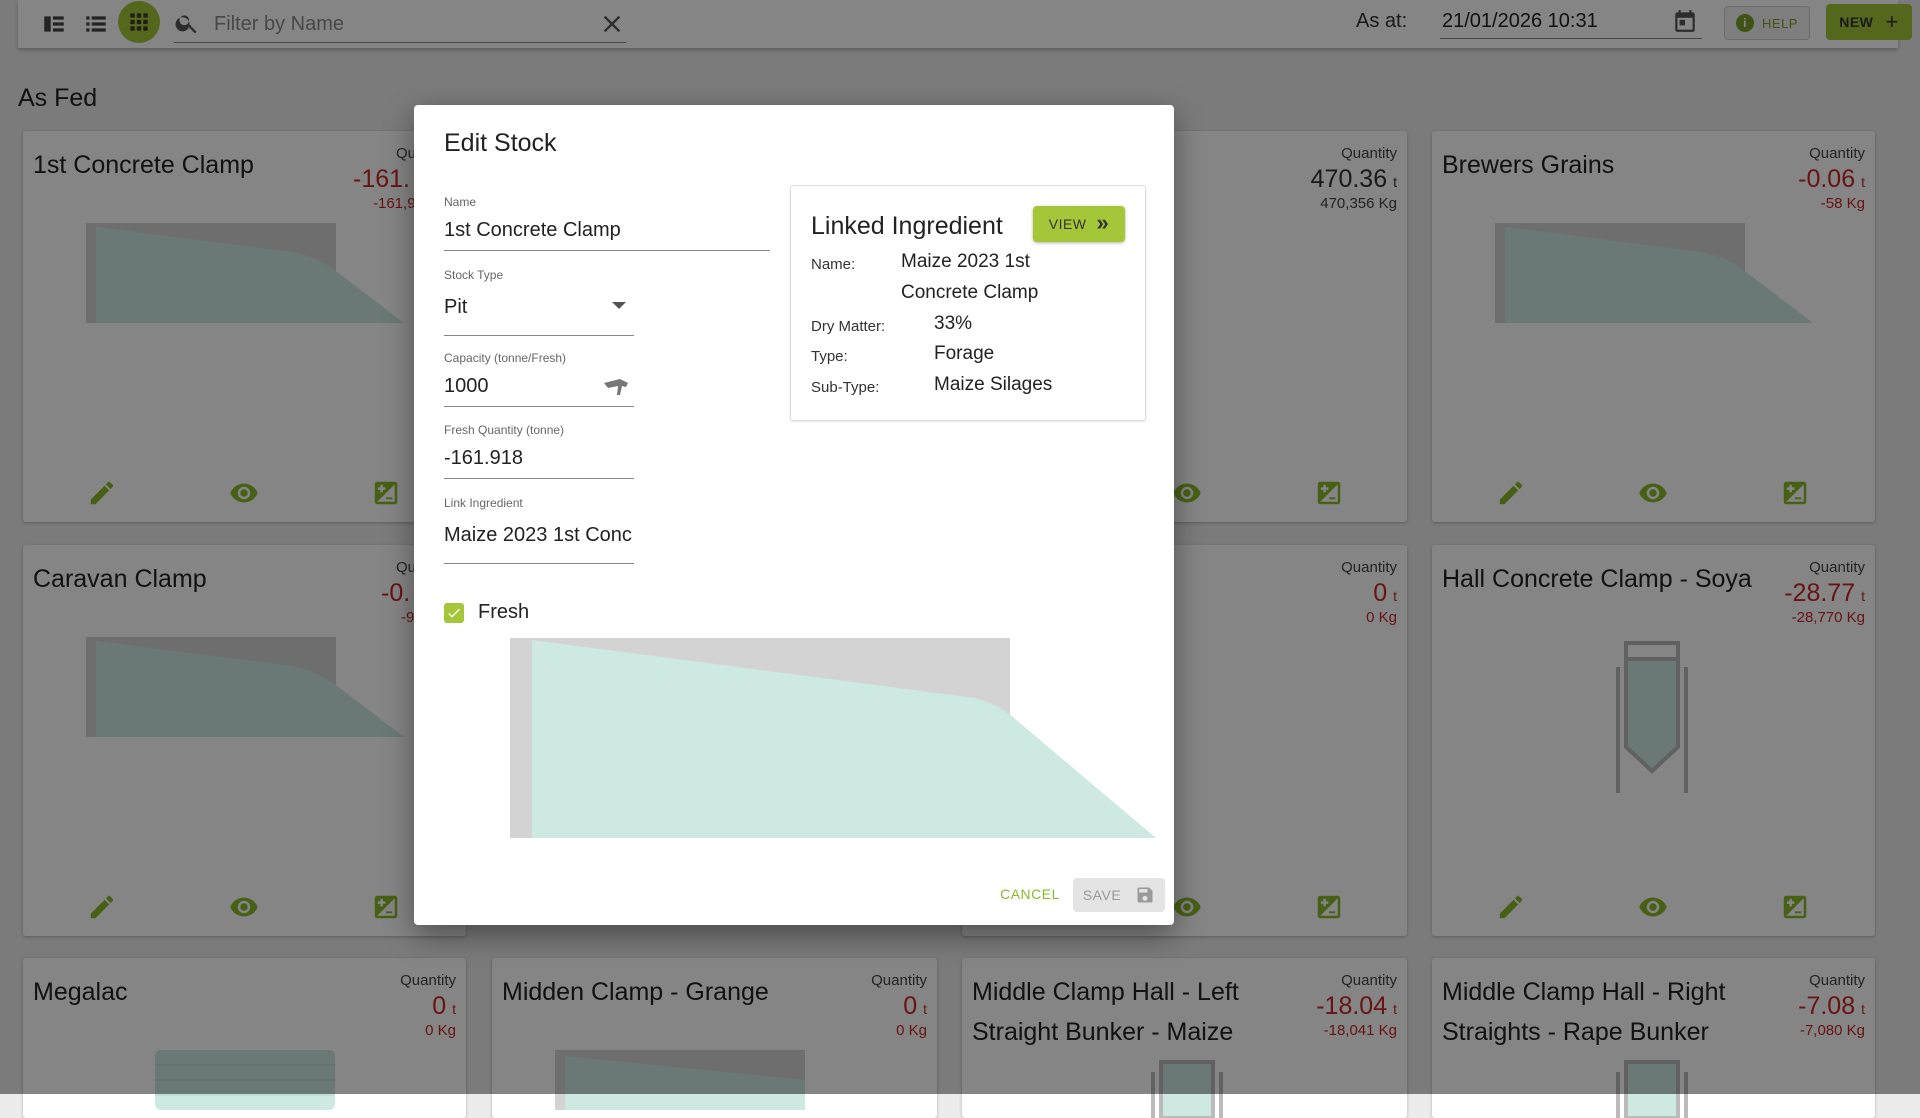 This screenshot has height=1118, width=1920. Describe the element at coordinates (1103, 222) in the screenshot. I see `double-chevron-right-icon: »` at that location.